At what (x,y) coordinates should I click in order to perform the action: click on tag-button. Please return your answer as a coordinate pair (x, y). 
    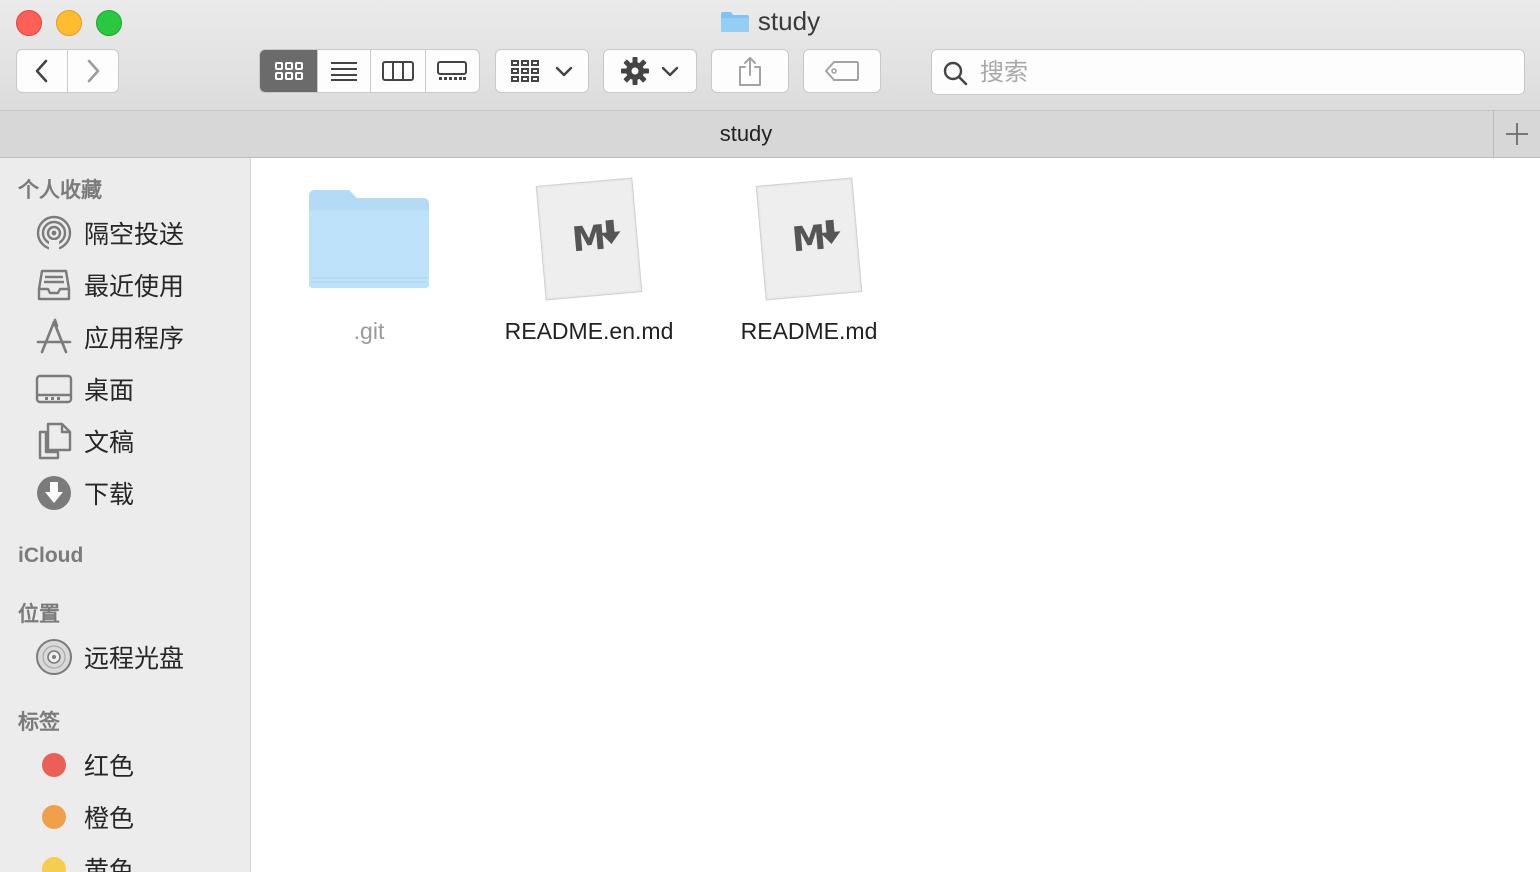
    Looking at the image, I should click on (842, 71).